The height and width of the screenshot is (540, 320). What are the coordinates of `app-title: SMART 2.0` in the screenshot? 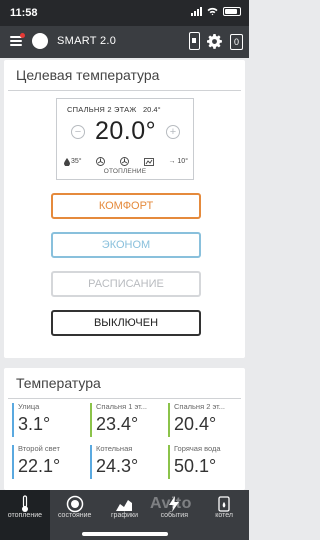 It's located at (87, 41).